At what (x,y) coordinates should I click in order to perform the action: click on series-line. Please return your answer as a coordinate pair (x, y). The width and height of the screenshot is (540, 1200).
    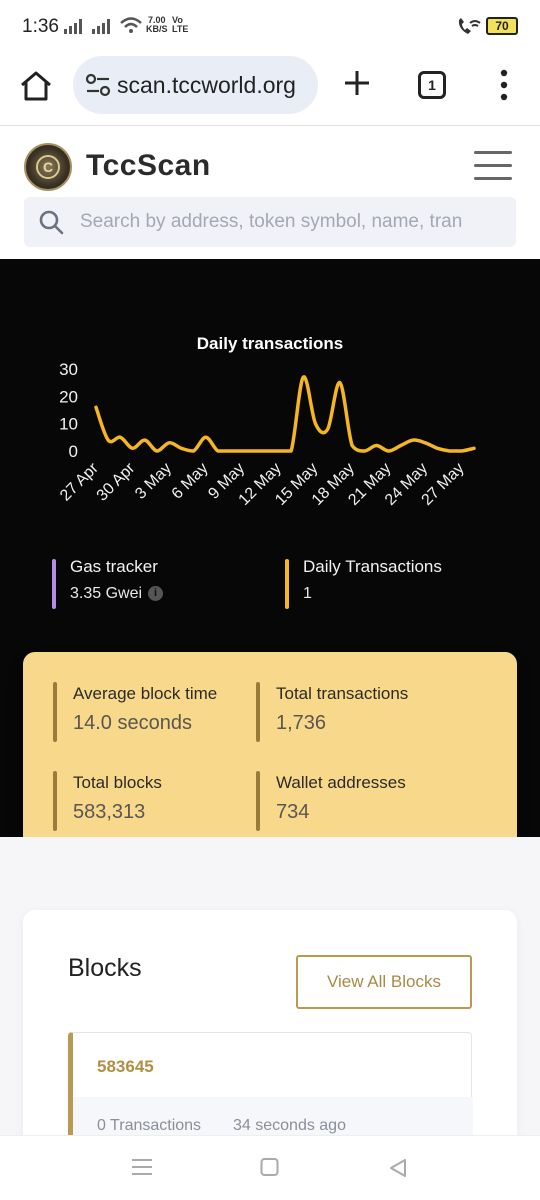
    Looking at the image, I should click on (285, 414).